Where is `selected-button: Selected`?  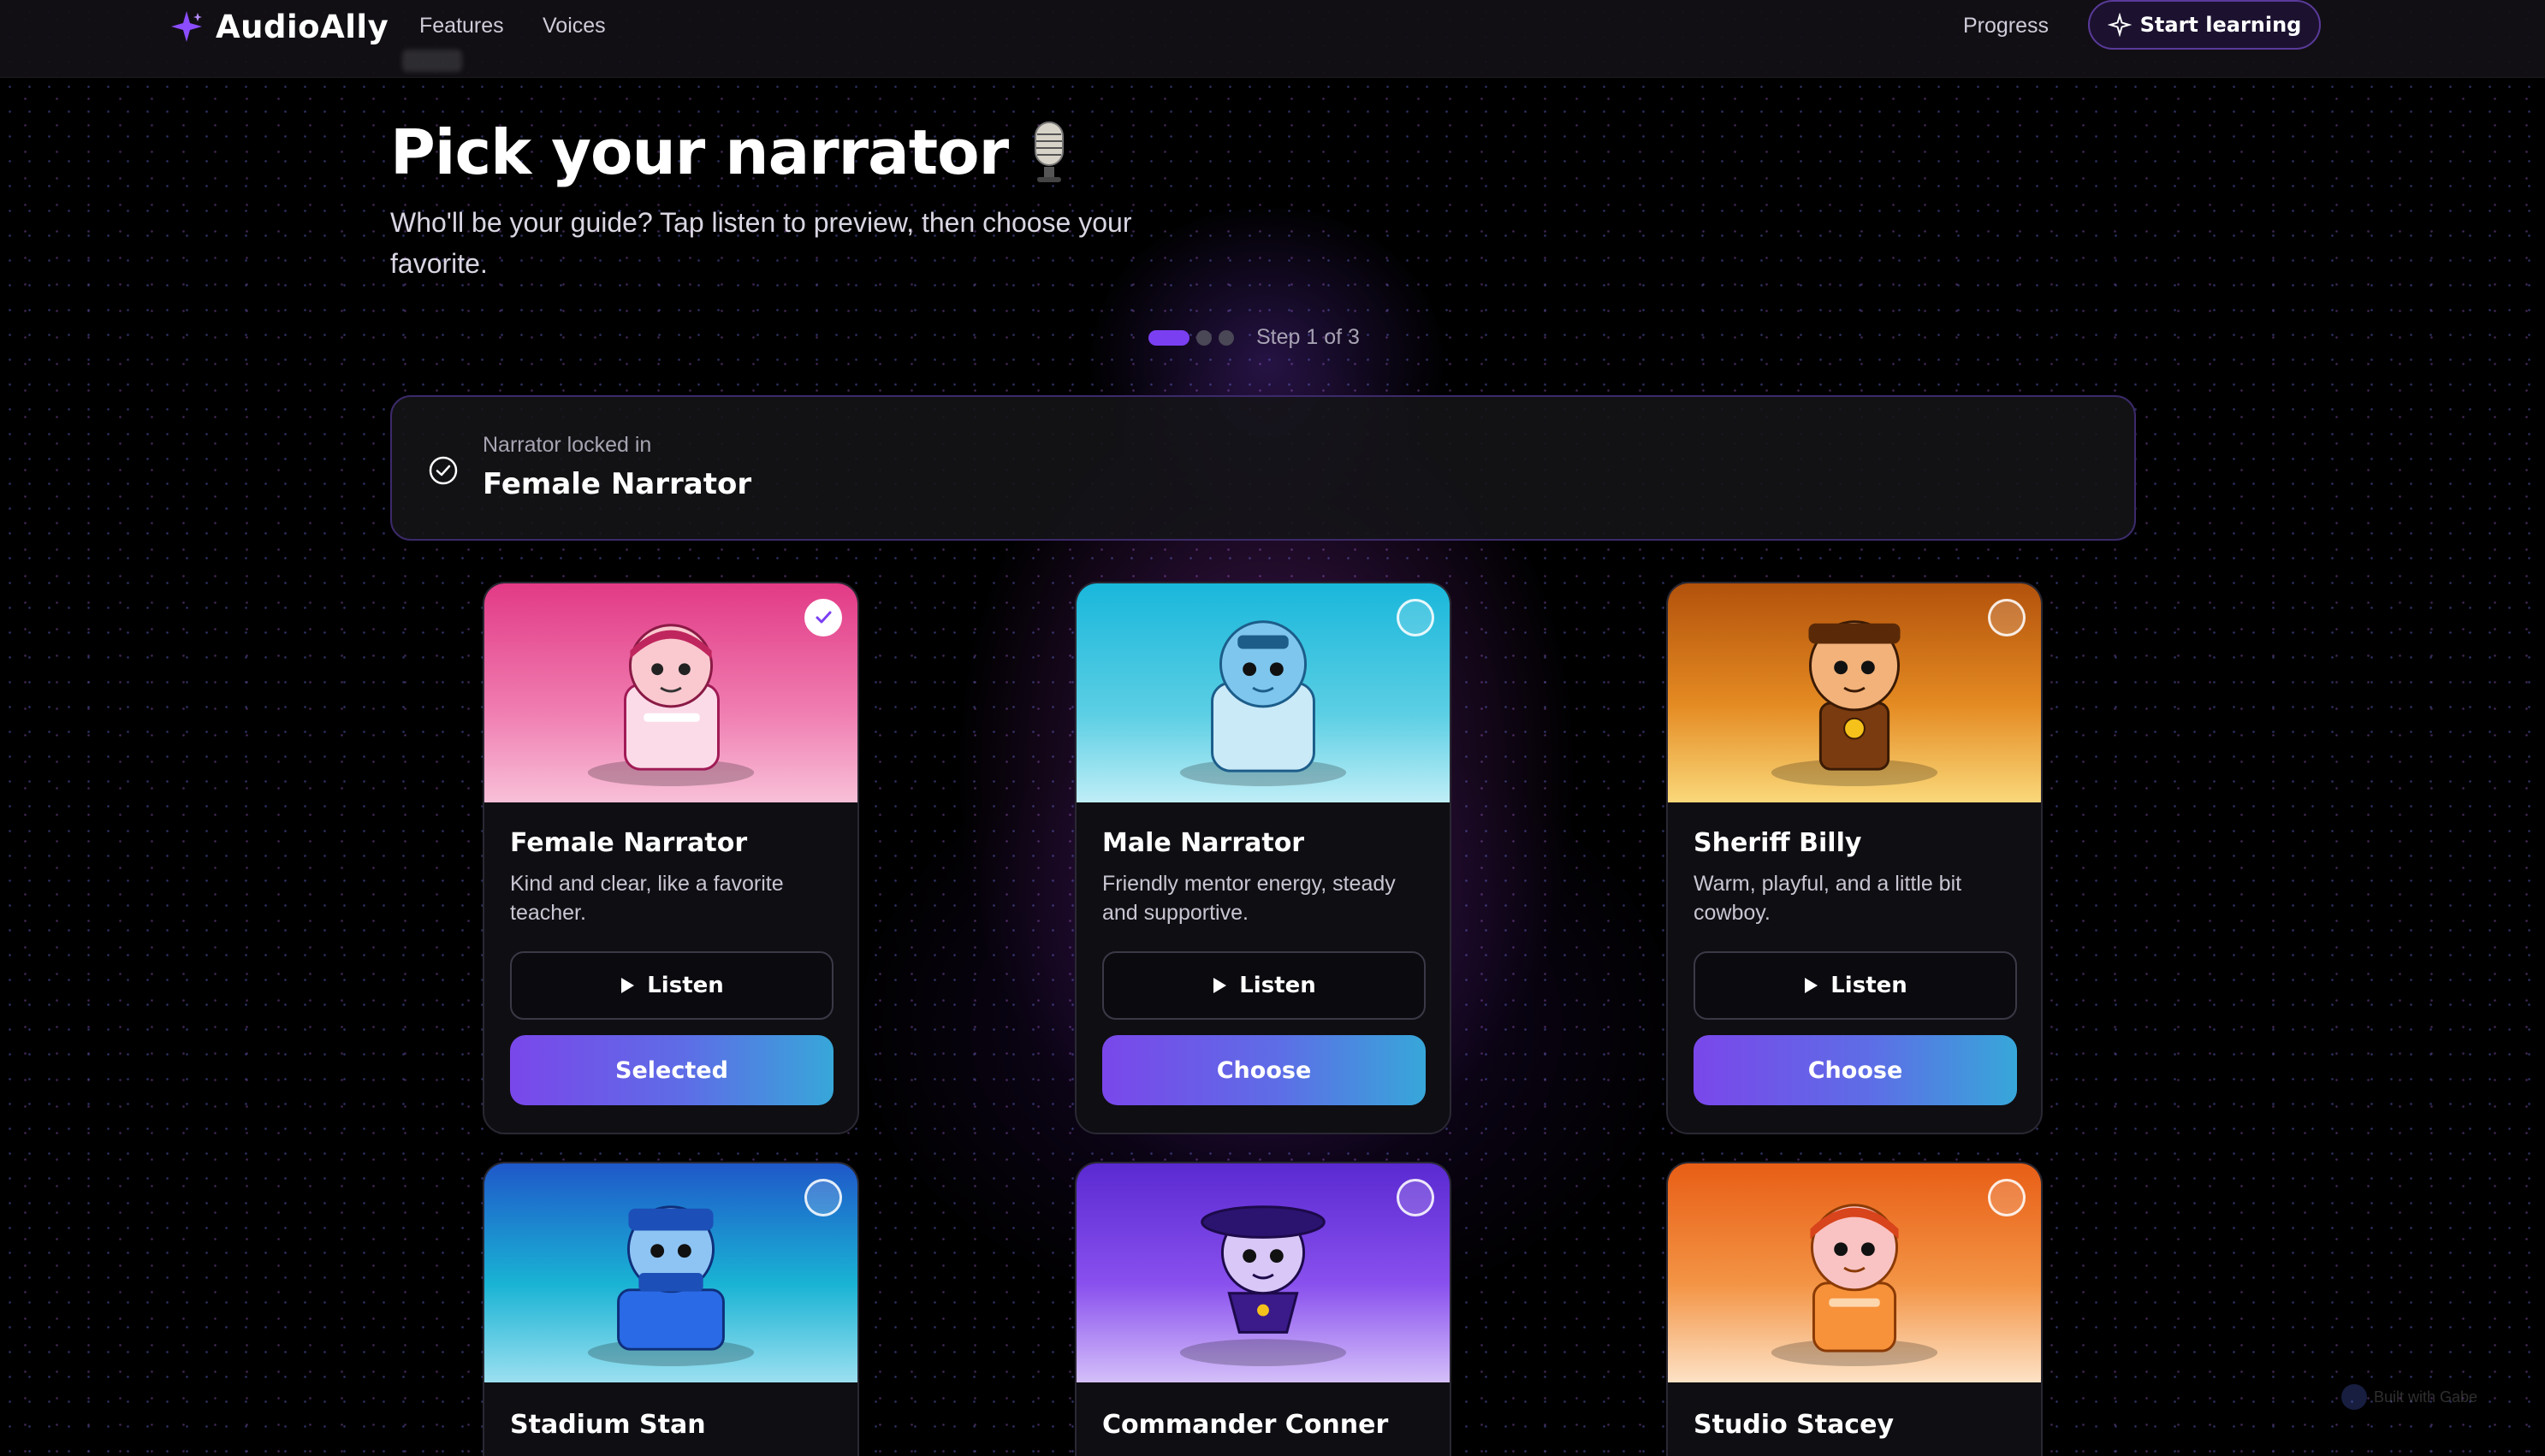
selected-button: Selected is located at coordinates (672, 1070).